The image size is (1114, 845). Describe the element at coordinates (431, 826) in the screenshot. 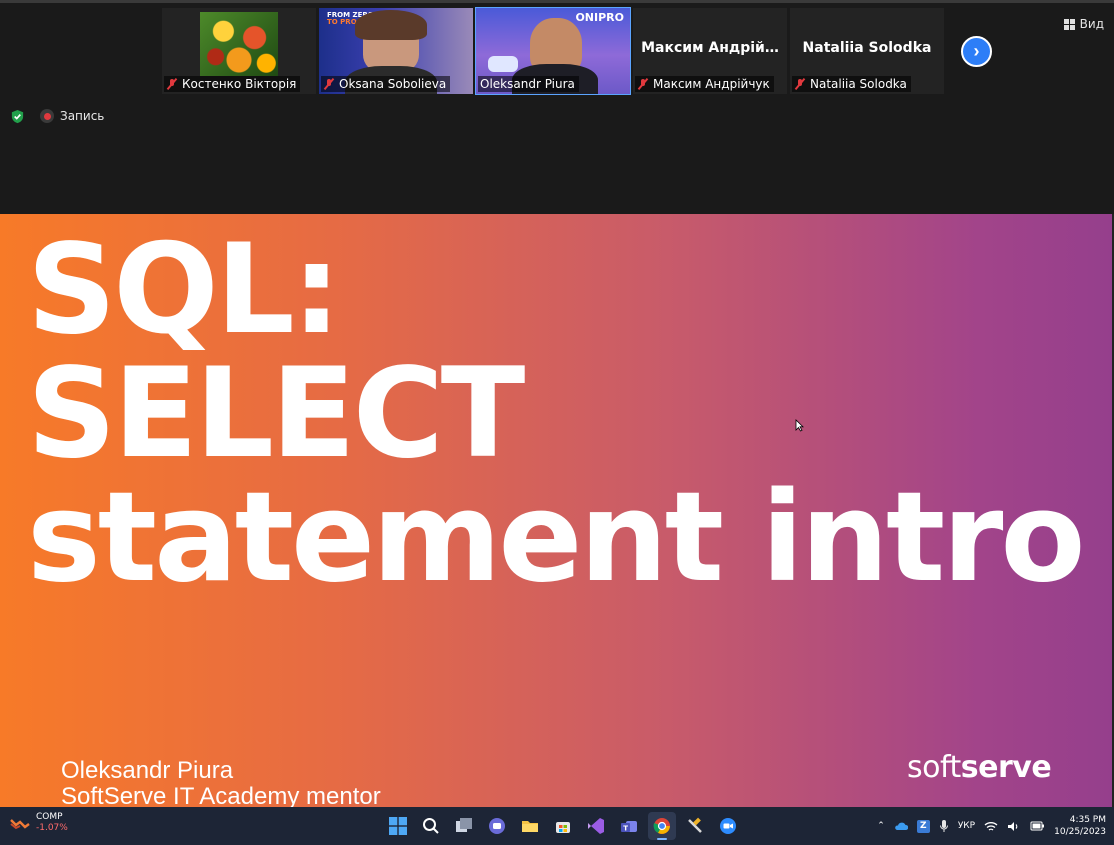

I see `search-icon` at that location.